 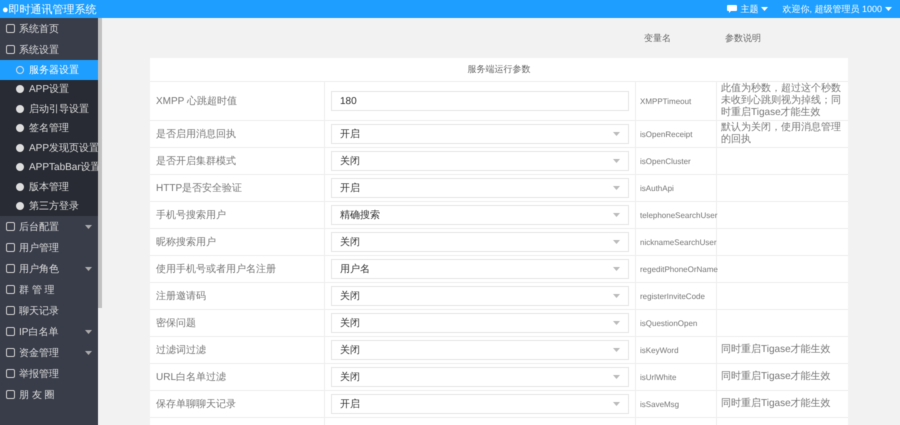 I want to click on sidebar-item: 系统首页, so click(x=49, y=28).